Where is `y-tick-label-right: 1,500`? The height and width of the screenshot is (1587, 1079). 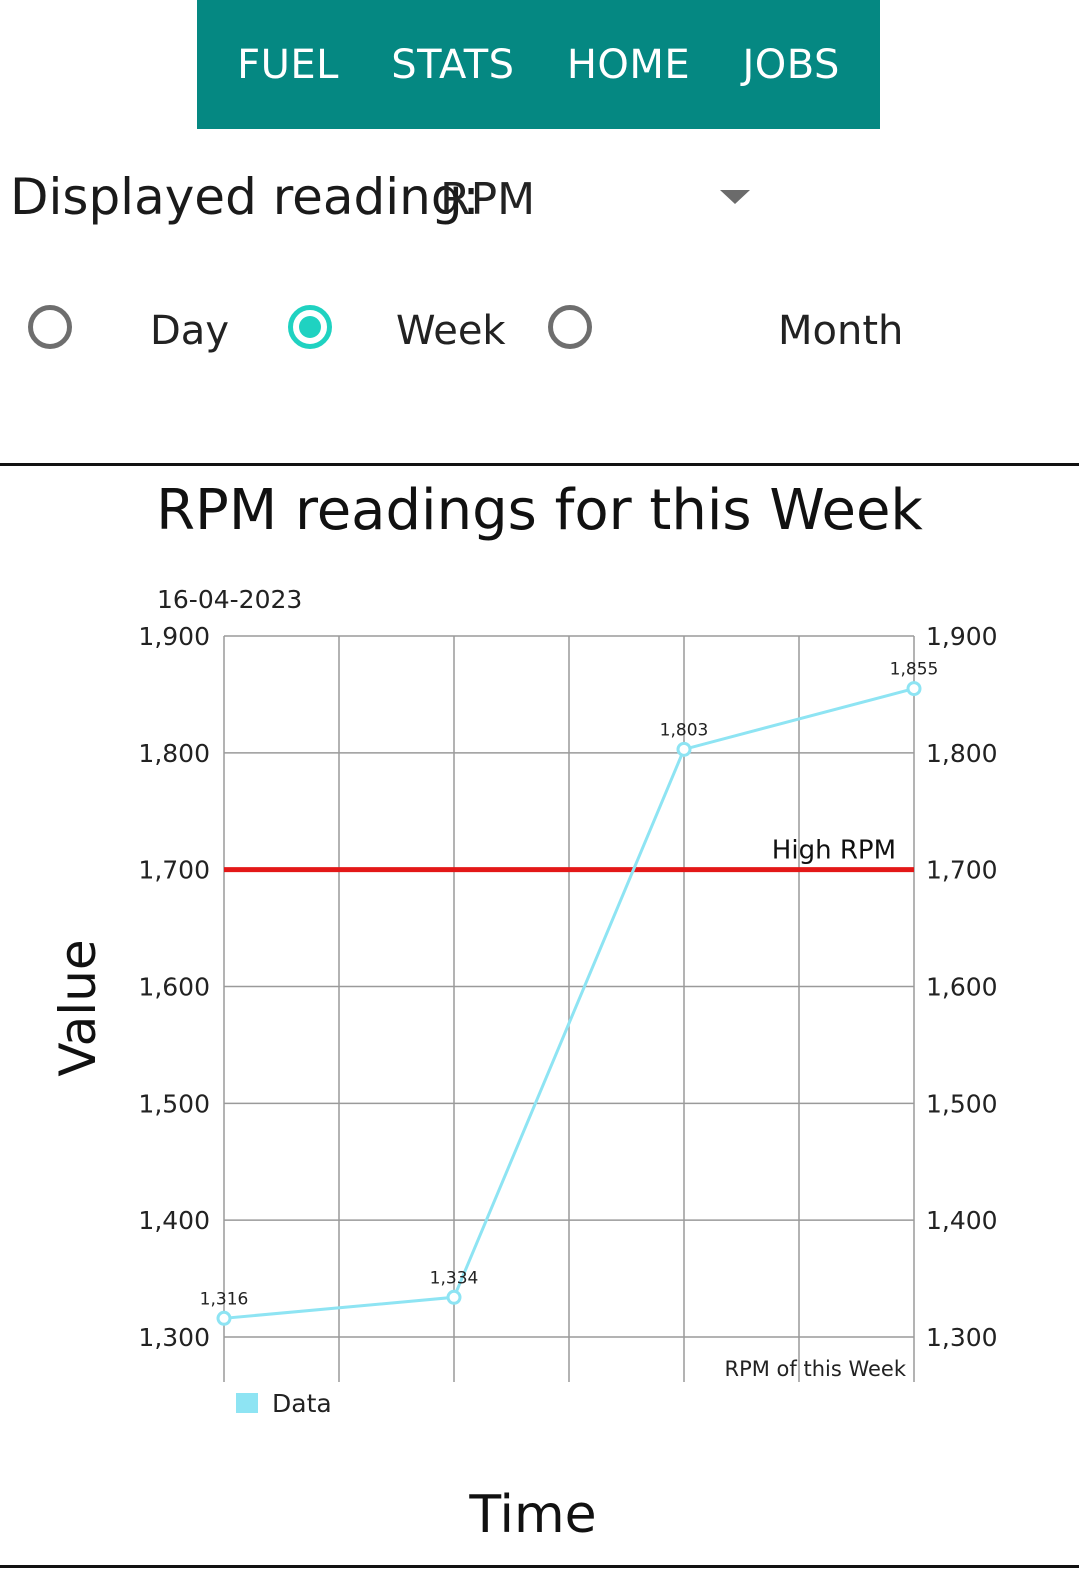
y-tick-label-right: 1,500 is located at coordinates (962, 1103).